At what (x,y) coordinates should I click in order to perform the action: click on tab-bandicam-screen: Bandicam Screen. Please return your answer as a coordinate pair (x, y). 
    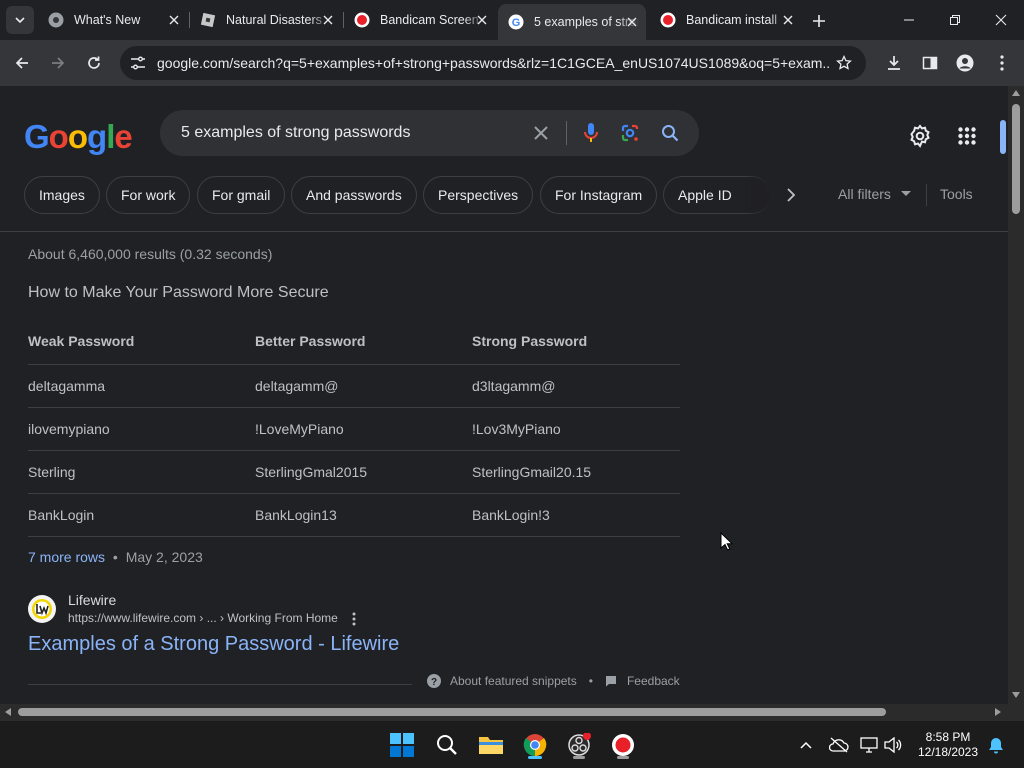
    Looking at the image, I should click on (420, 20).